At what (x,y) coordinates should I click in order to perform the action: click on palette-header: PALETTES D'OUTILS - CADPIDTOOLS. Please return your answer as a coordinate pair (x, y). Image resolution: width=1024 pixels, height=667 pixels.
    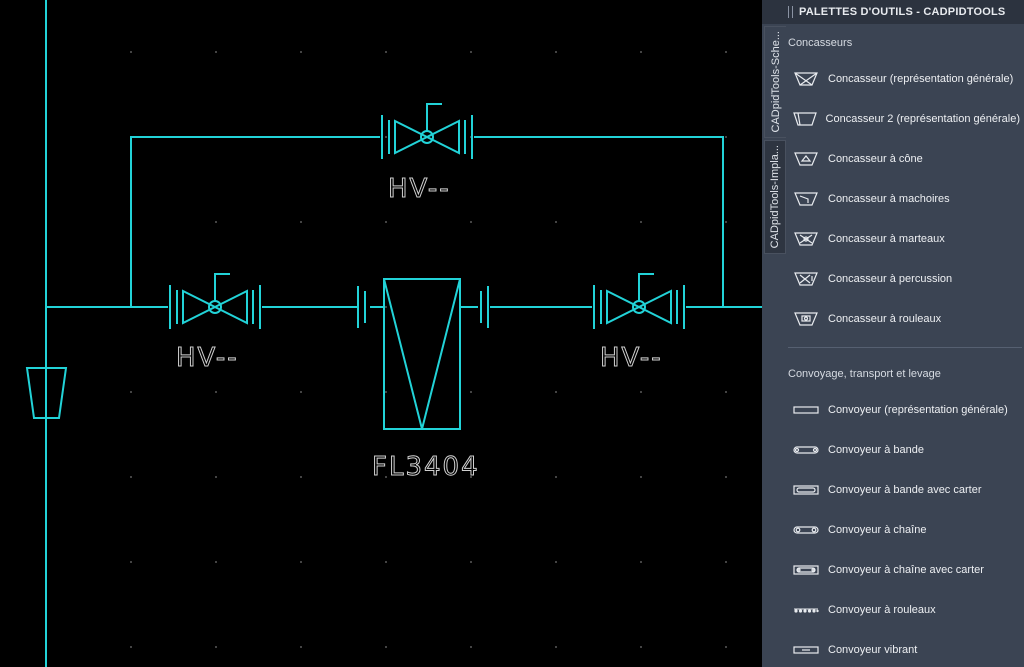
    Looking at the image, I should click on (893, 12).